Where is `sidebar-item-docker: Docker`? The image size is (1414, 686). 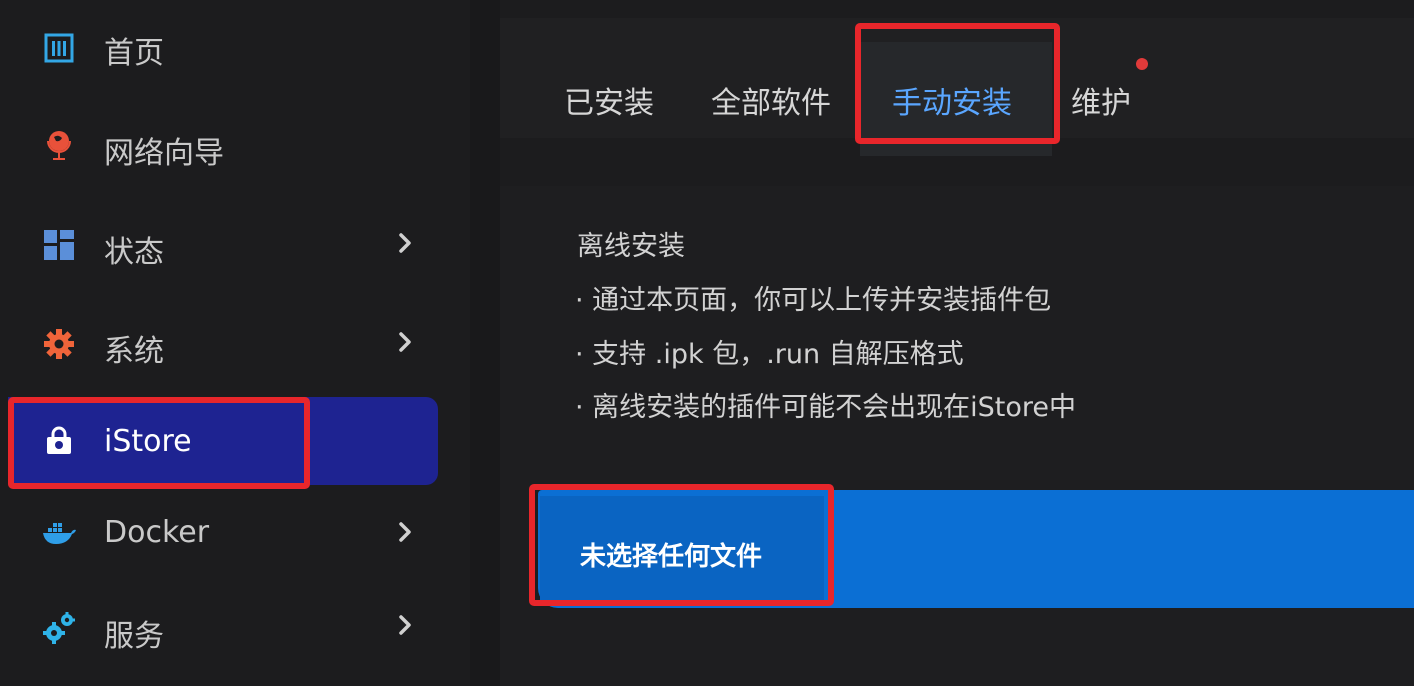 sidebar-item-docker: Docker is located at coordinates (220, 533).